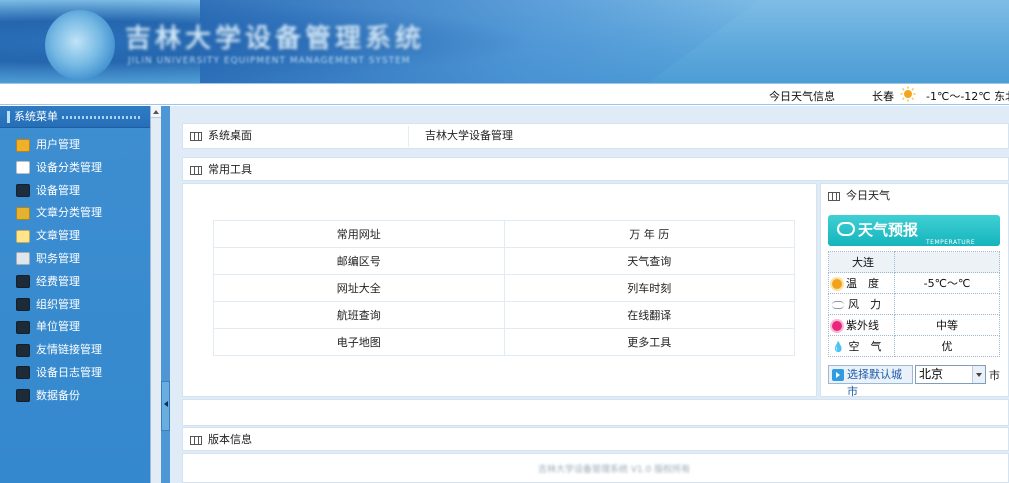  What do you see at coordinates (80, 45) in the screenshot?
I see `logo-icon` at bounding box center [80, 45].